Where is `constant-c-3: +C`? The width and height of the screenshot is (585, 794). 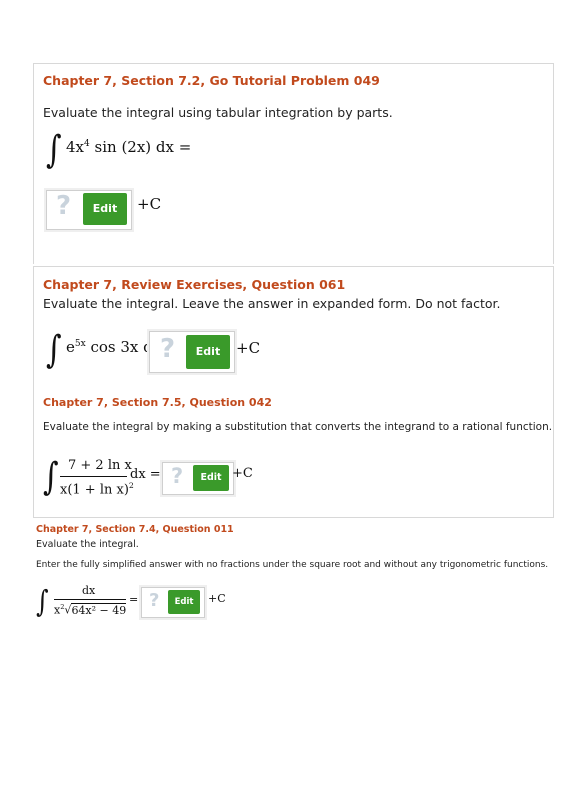
constant-c-3: +C is located at coordinates (242, 473).